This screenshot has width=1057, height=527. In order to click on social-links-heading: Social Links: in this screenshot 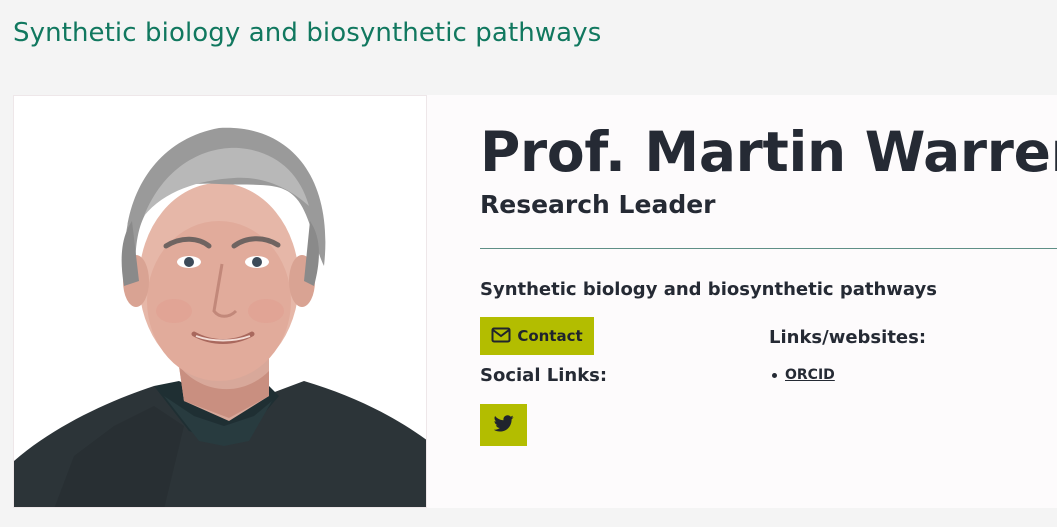, I will do `click(544, 375)`.